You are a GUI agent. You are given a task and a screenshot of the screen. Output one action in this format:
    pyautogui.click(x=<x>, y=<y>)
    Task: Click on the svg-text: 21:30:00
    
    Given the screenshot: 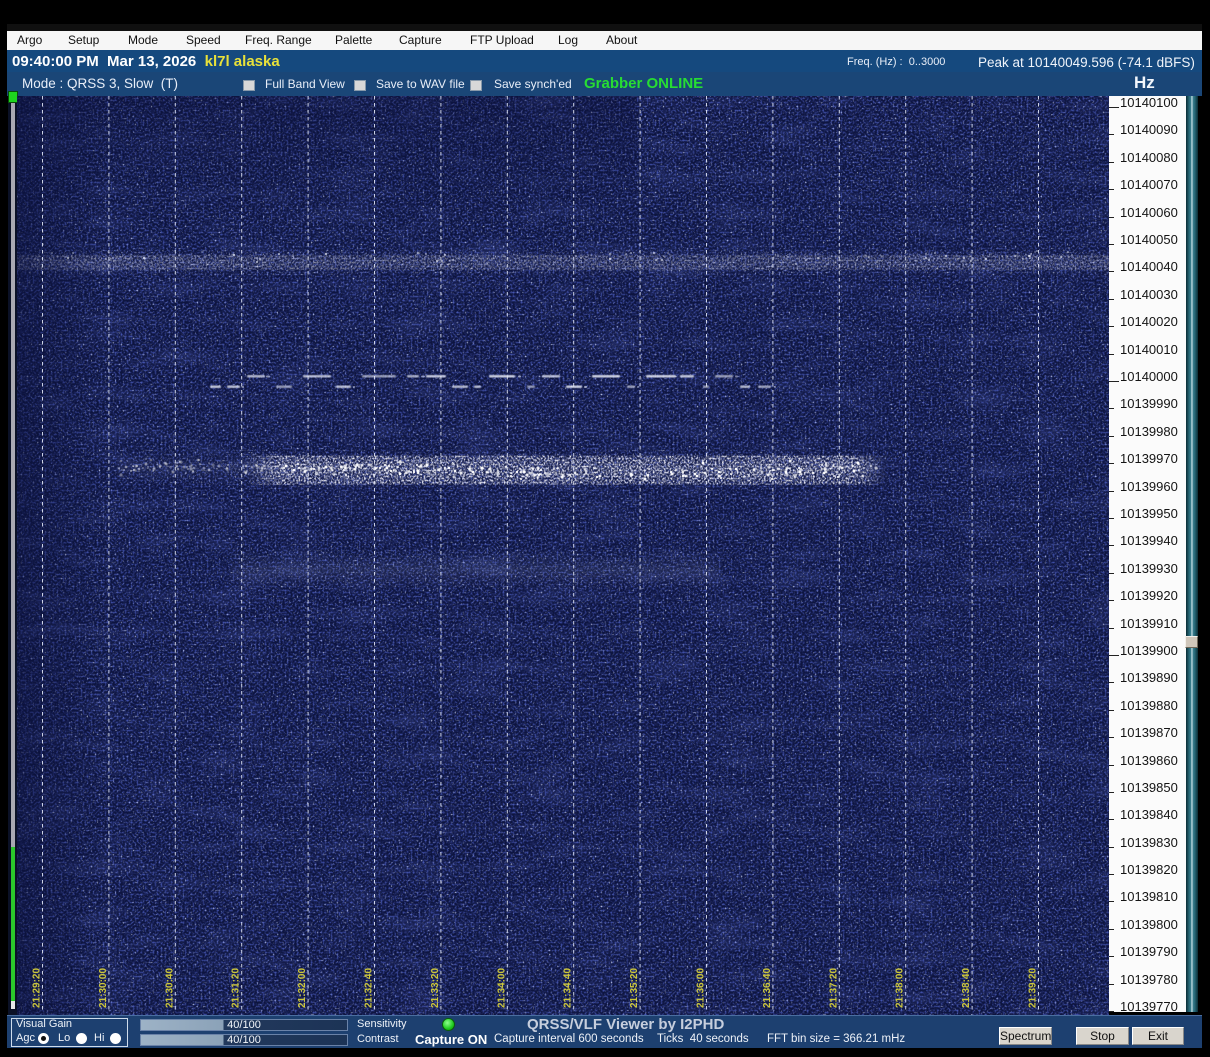 What is the action you would take?
    pyautogui.click(x=103, y=988)
    